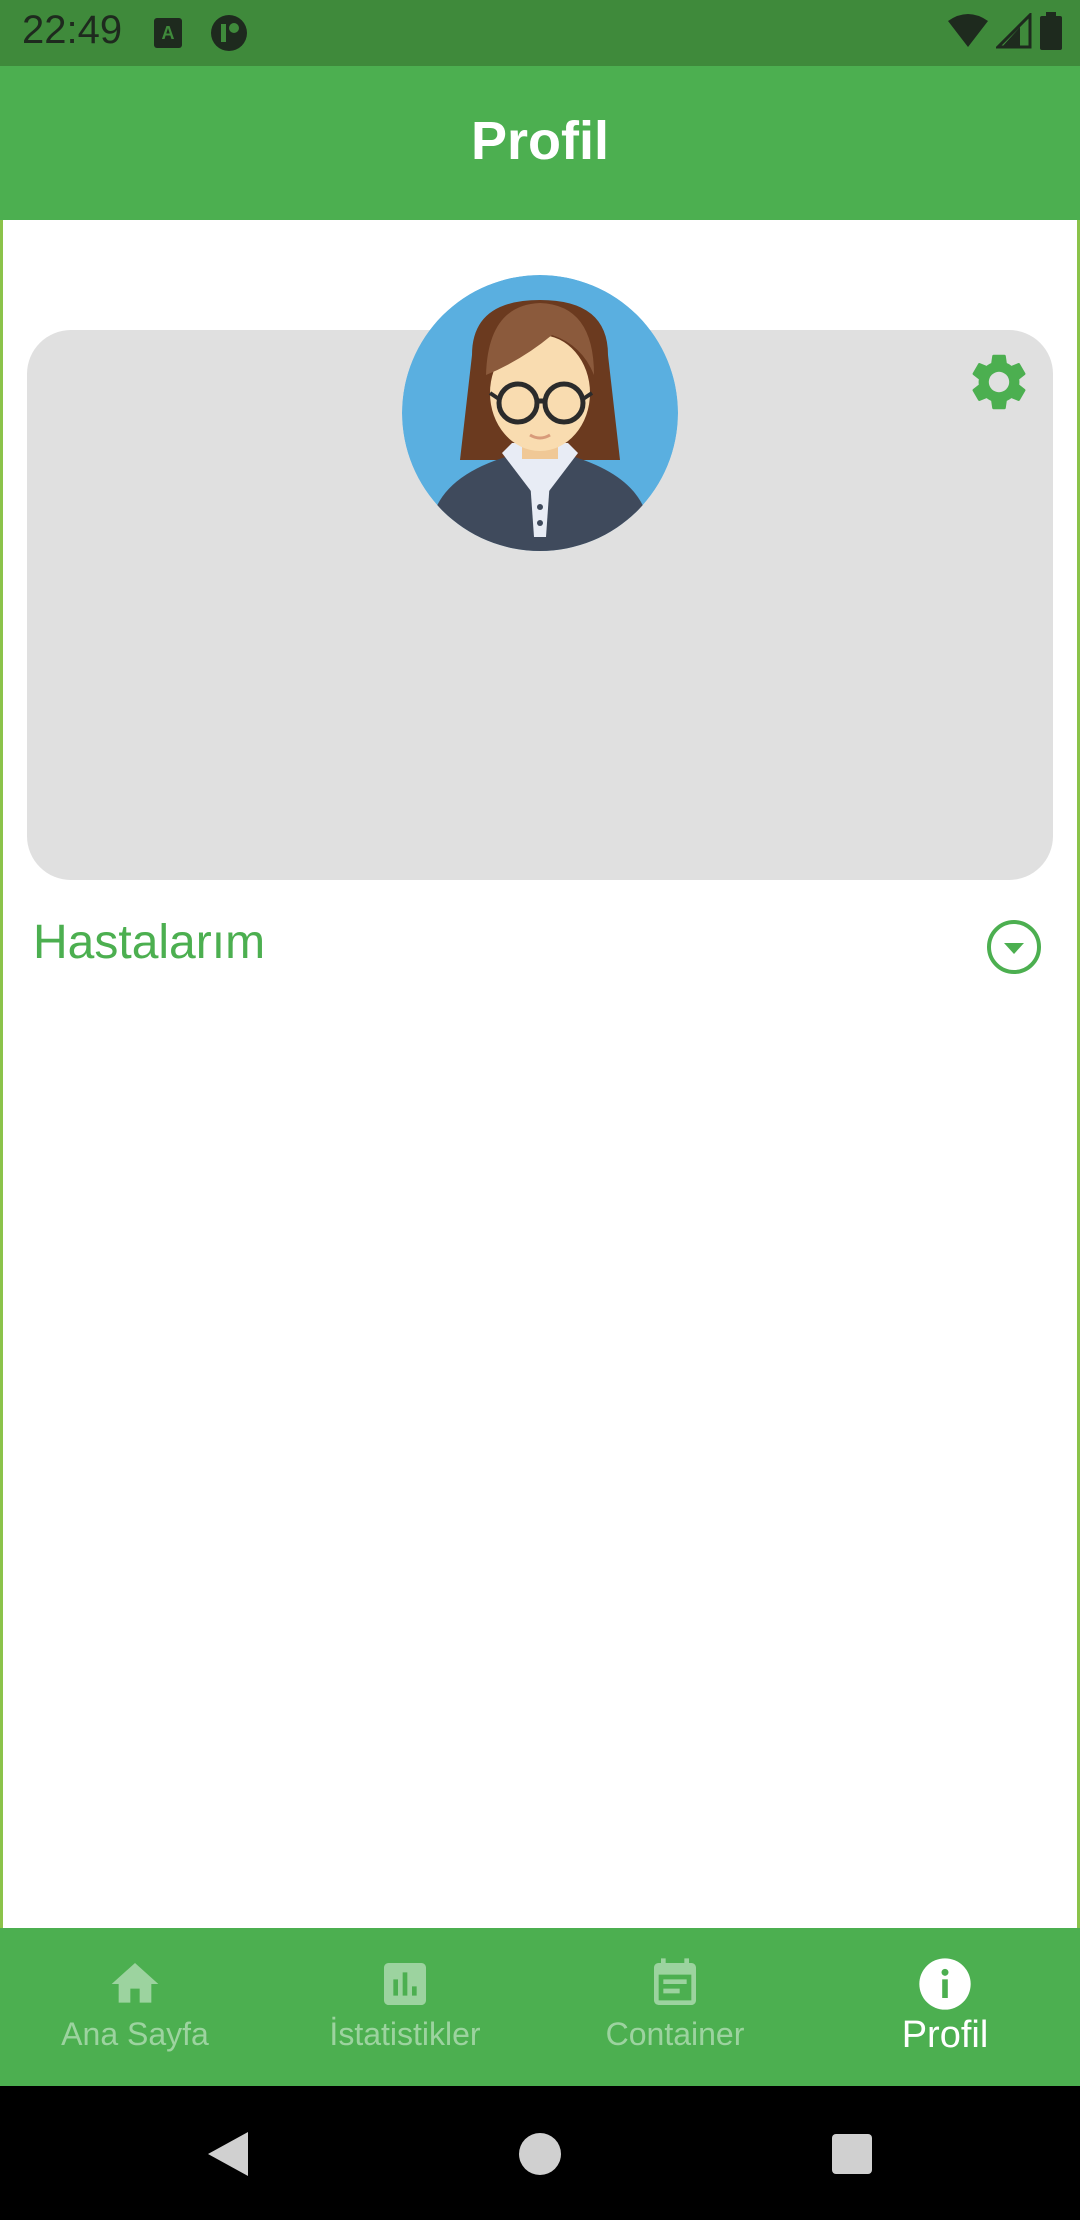 Image resolution: width=1080 pixels, height=2220 pixels. What do you see at coordinates (1051, 31) in the screenshot?
I see `battery-icon` at bounding box center [1051, 31].